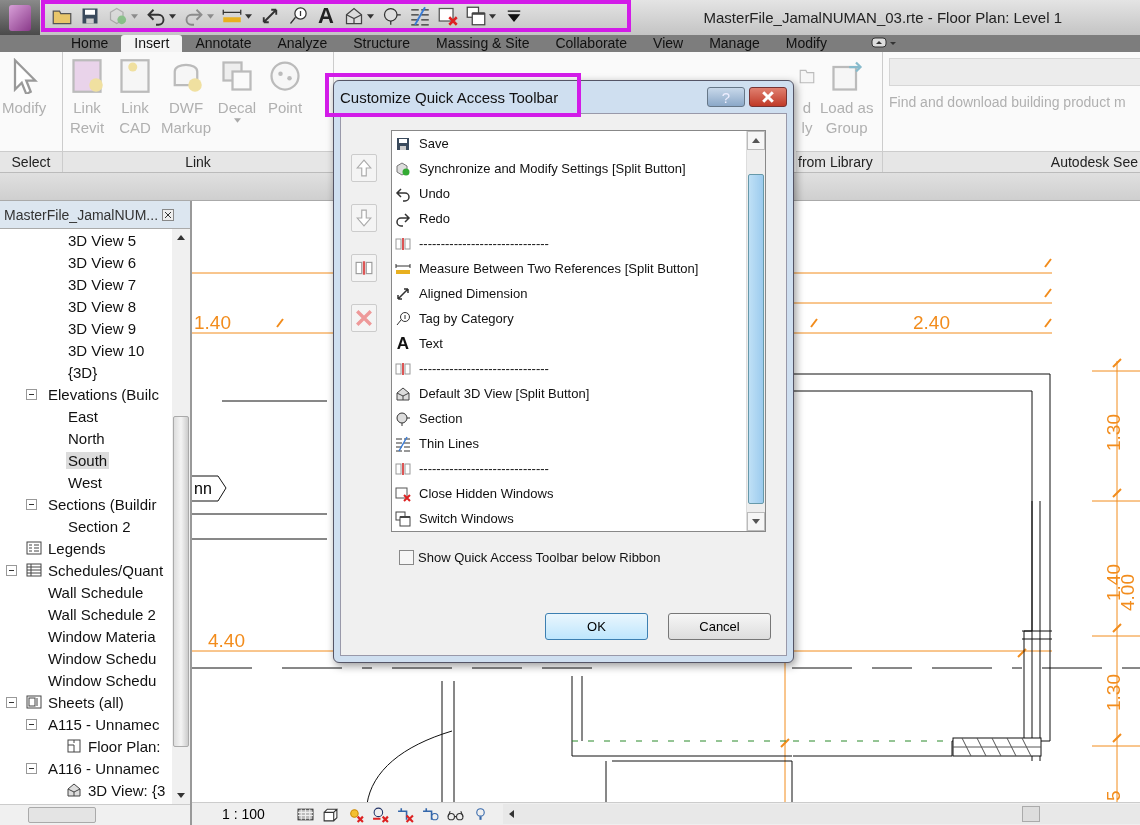  What do you see at coordinates (102, 240) in the screenshot?
I see `tree-item: 3D View 5` at bounding box center [102, 240].